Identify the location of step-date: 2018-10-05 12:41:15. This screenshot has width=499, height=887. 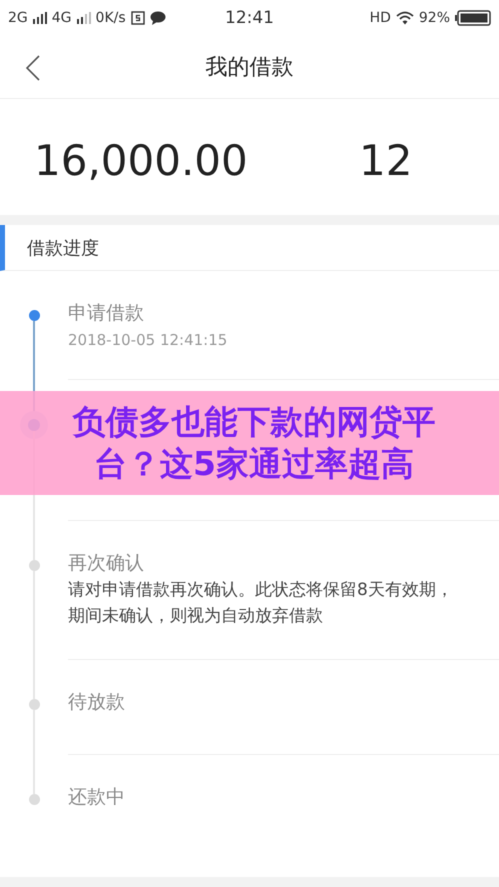
(148, 340).